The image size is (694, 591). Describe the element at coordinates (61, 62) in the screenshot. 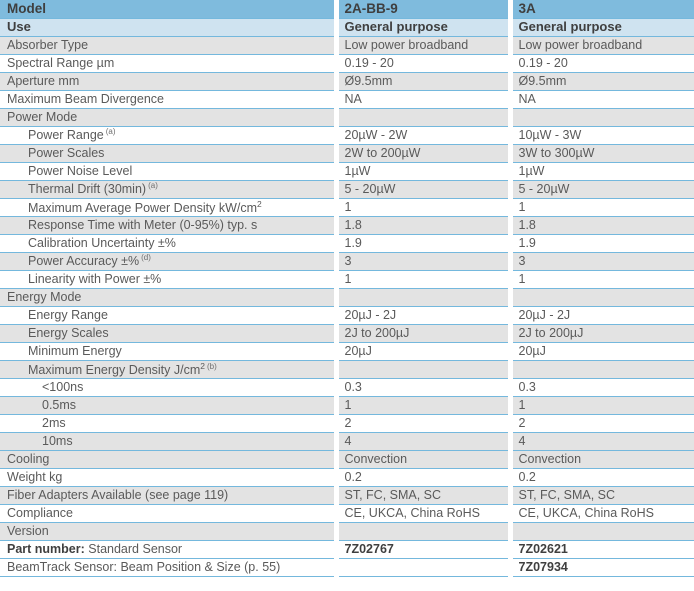

I see `row-label-text: Spectral Range µm` at that location.